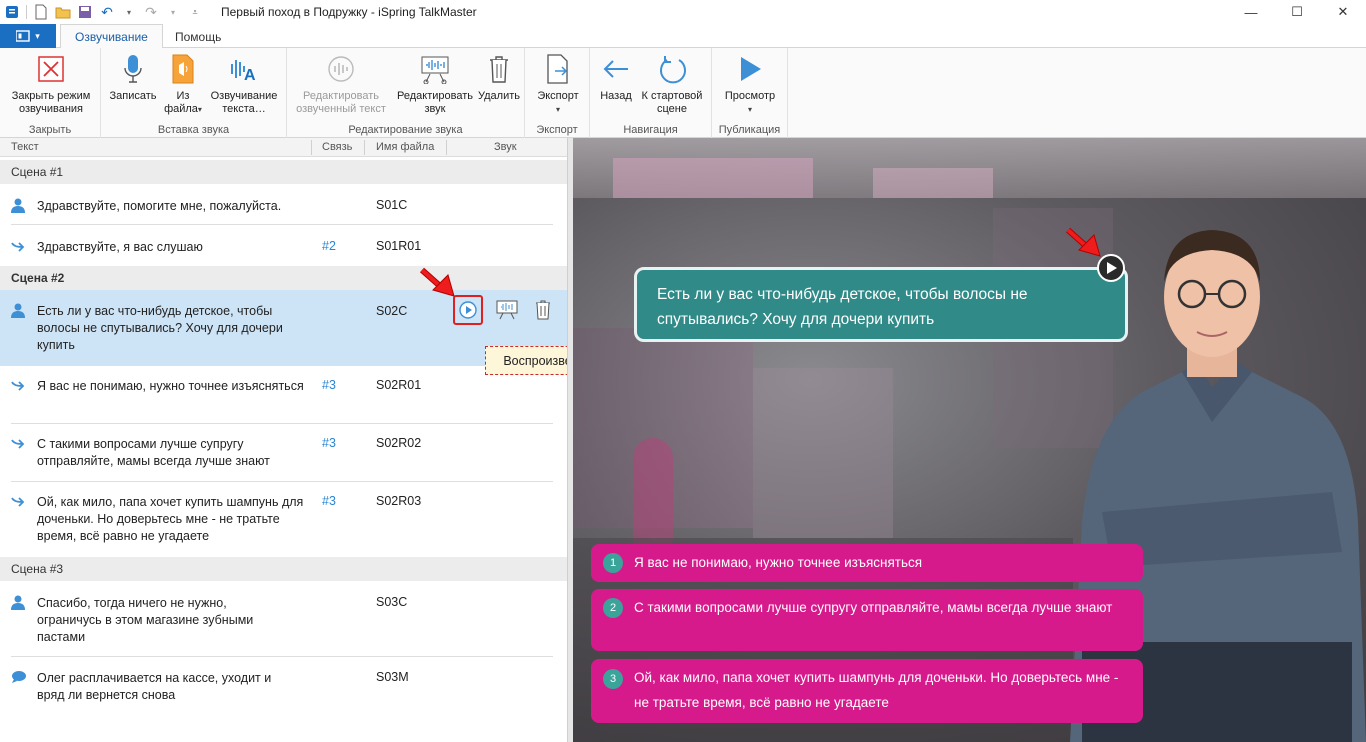 The width and height of the screenshot is (1366, 742). I want to click on app-icon, so click(12, 12).